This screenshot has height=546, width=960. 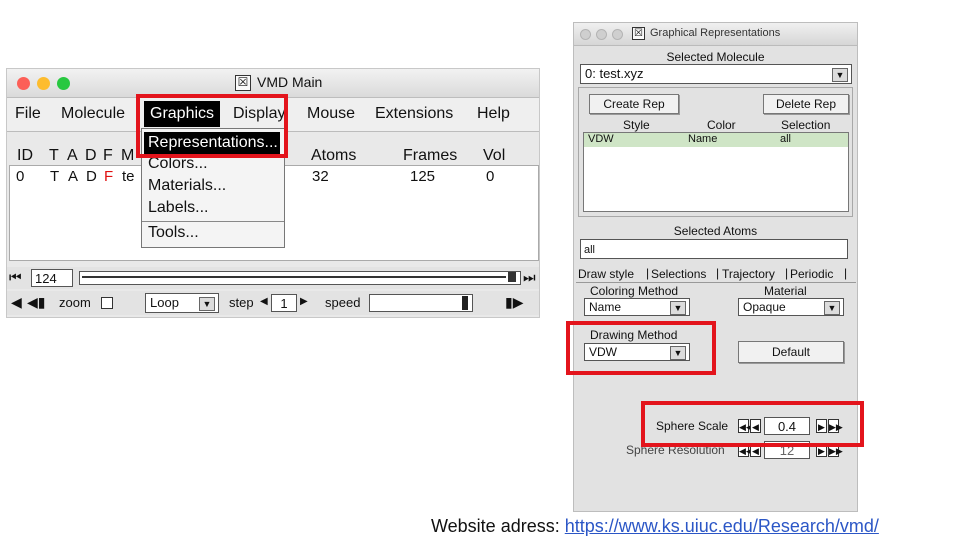 What do you see at coordinates (634, 104) in the screenshot?
I see `create-rep-button: Create Rep` at bounding box center [634, 104].